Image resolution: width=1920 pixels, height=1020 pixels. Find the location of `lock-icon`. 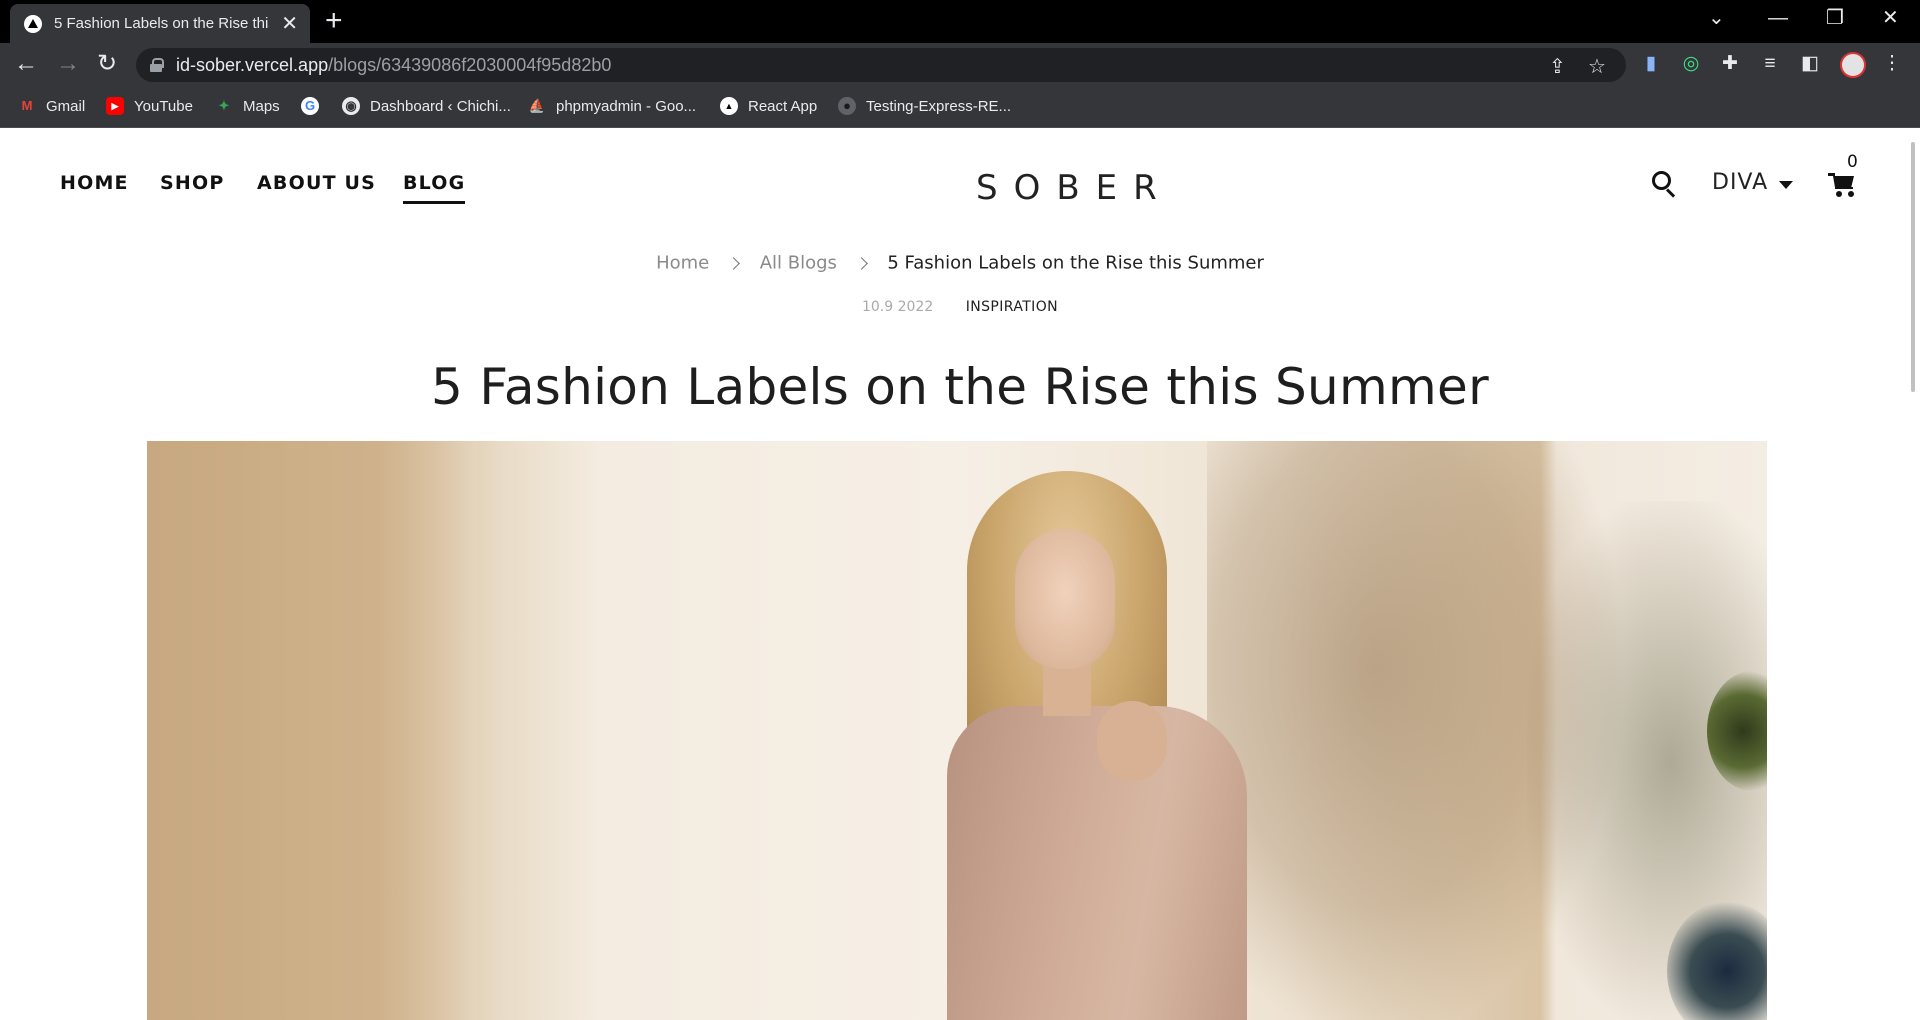

lock-icon is located at coordinates (157, 65).